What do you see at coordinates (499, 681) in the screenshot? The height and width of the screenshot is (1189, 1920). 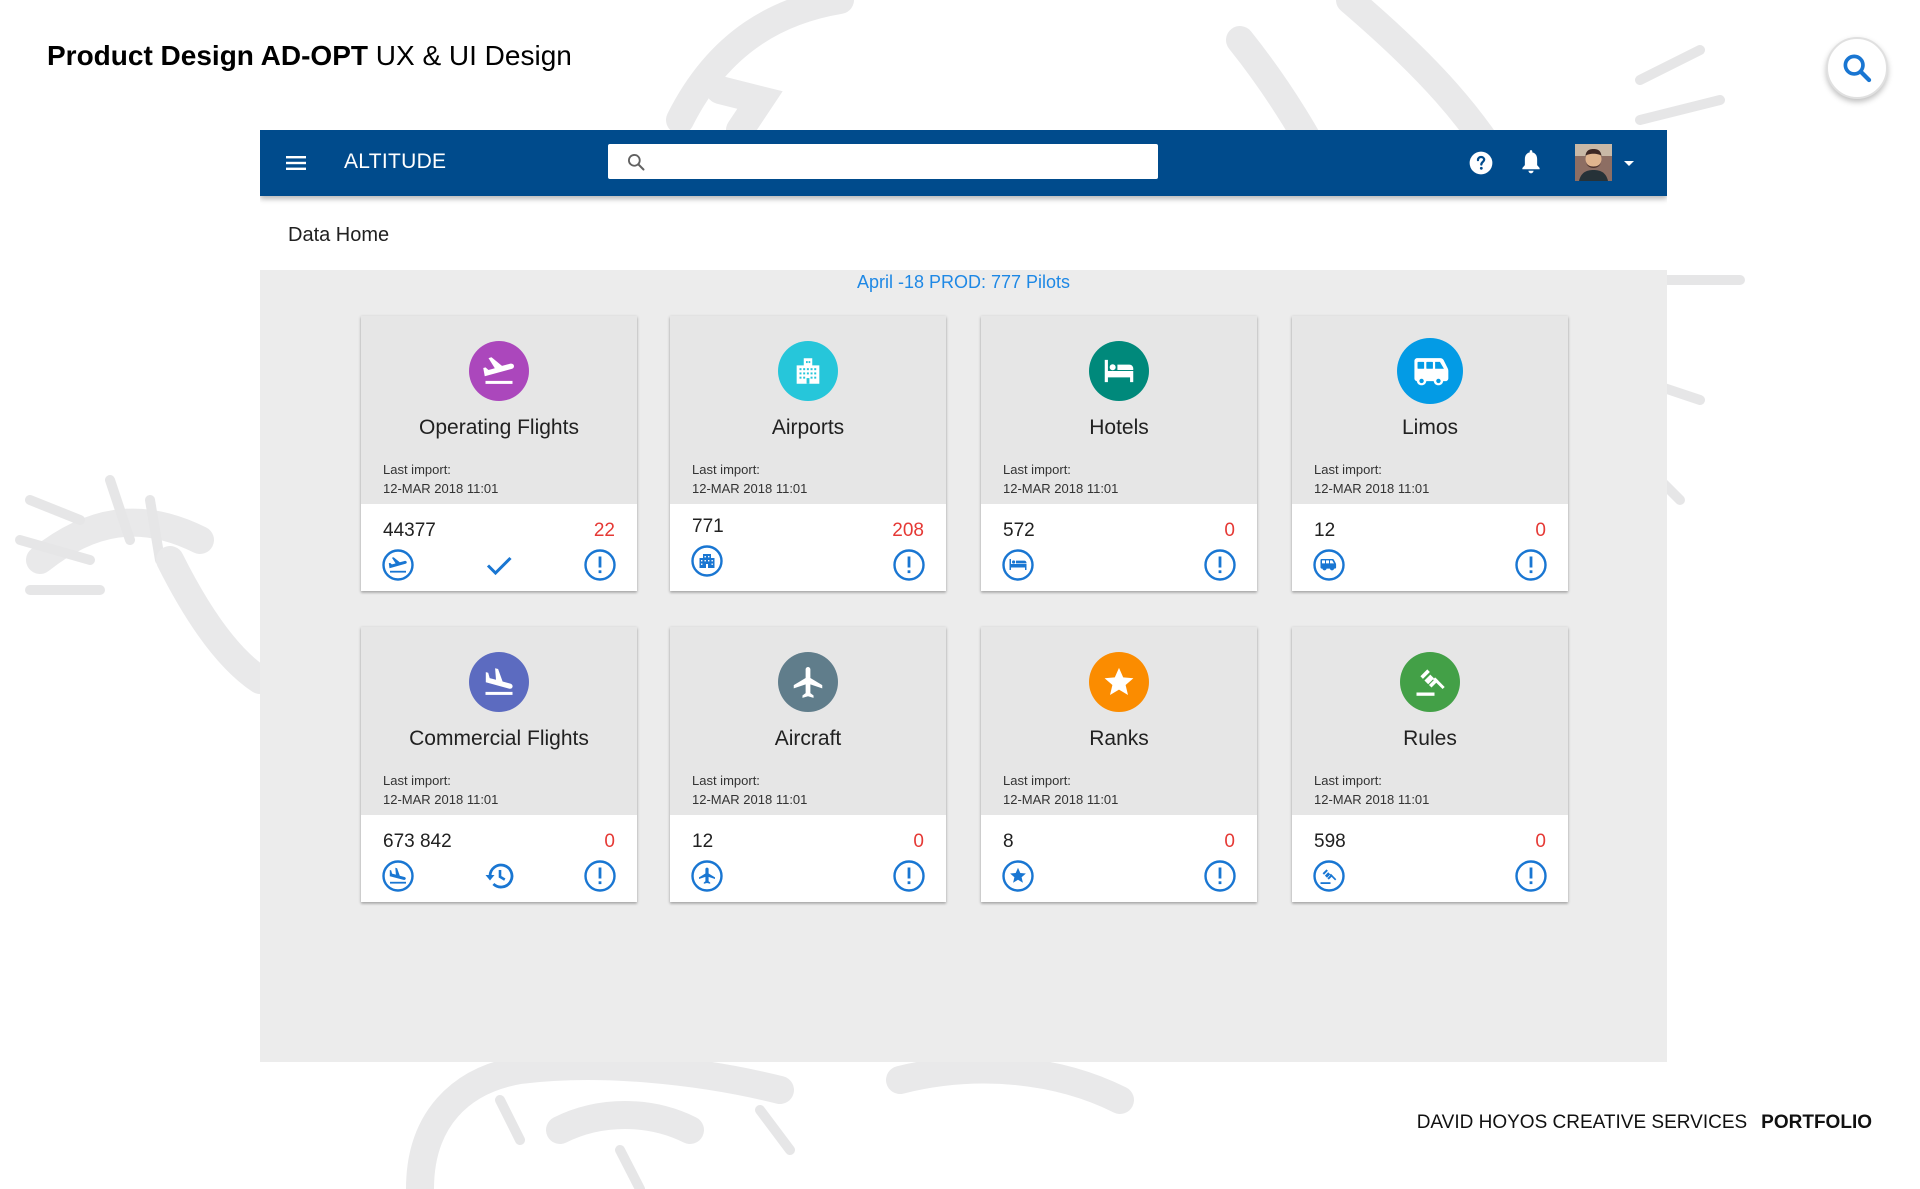 I see `flight-land-icon` at bounding box center [499, 681].